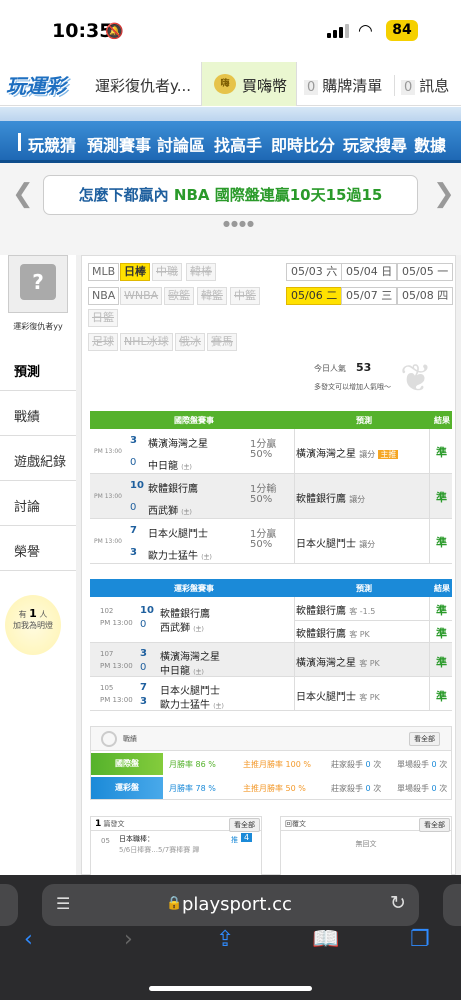  What do you see at coordinates (375, 144) in the screenshot?
I see `nav-item-player-search: 玩家搜尋` at bounding box center [375, 144].